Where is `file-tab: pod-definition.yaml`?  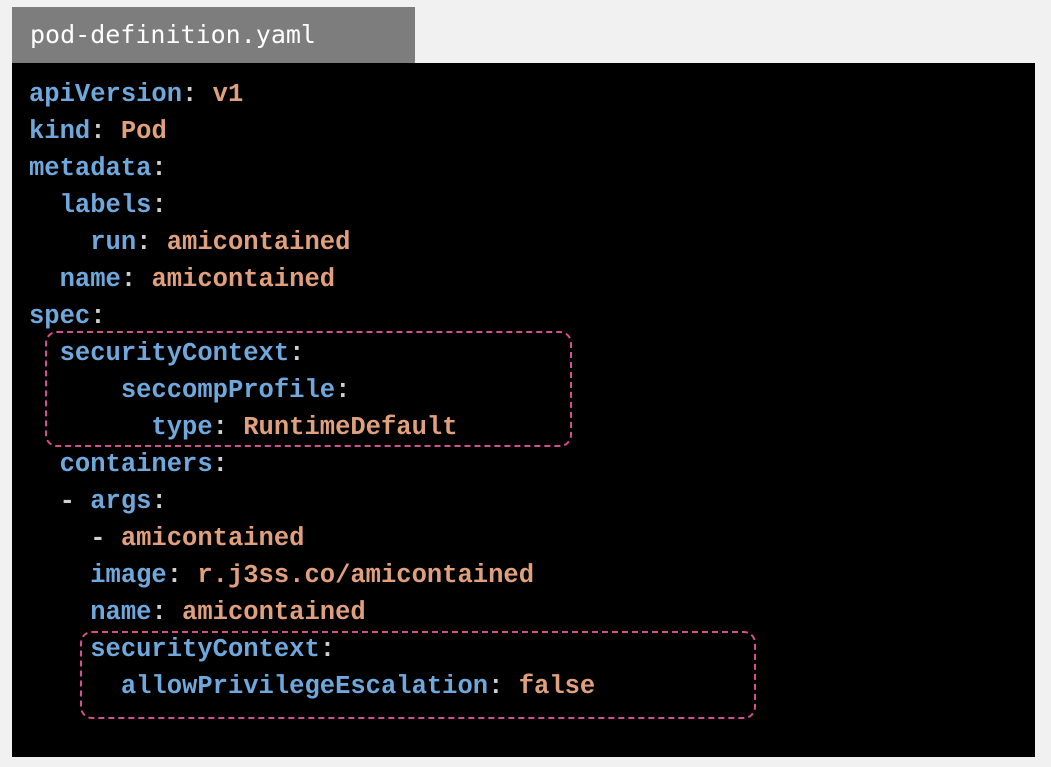 file-tab: pod-definition.yaml is located at coordinates (213, 35).